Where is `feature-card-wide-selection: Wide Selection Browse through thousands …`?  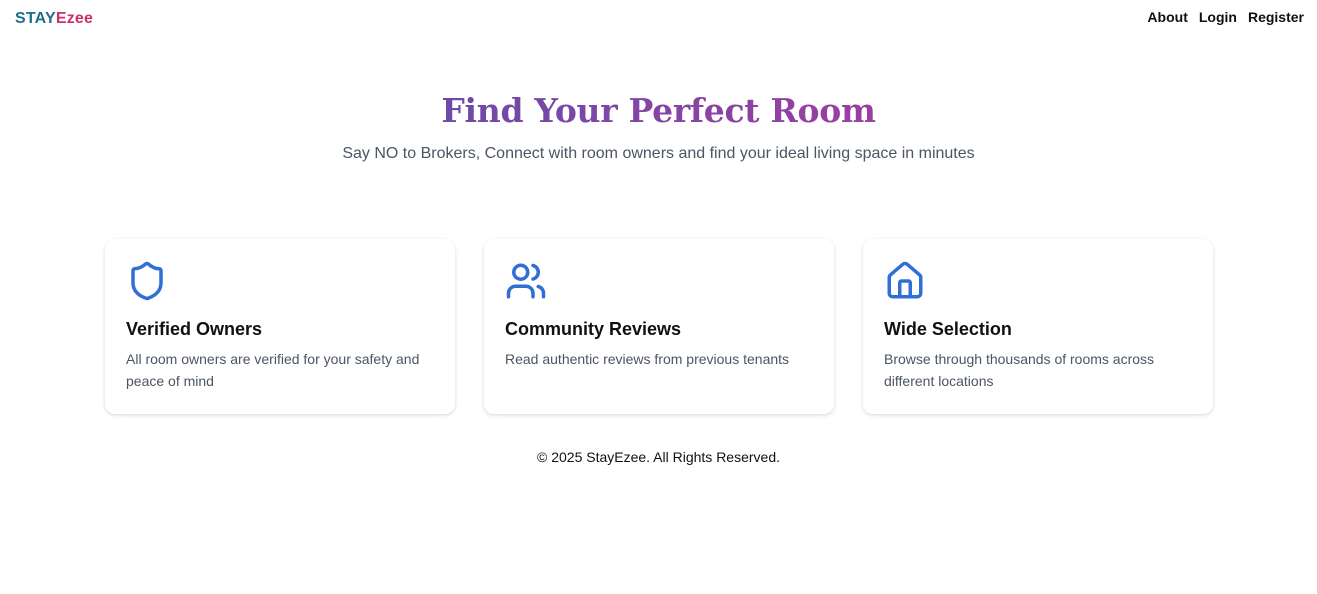 feature-card-wide-selection: Wide Selection Browse through thousands … is located at coordinates (1038, 326).